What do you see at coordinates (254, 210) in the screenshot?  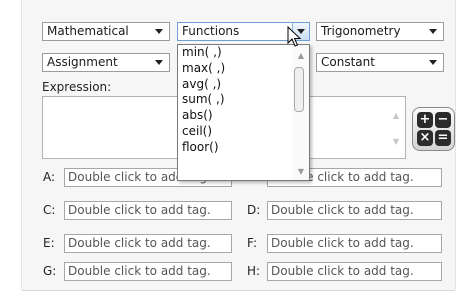 I see `tag-d-letter: D:` at bounding box center [254, 210].